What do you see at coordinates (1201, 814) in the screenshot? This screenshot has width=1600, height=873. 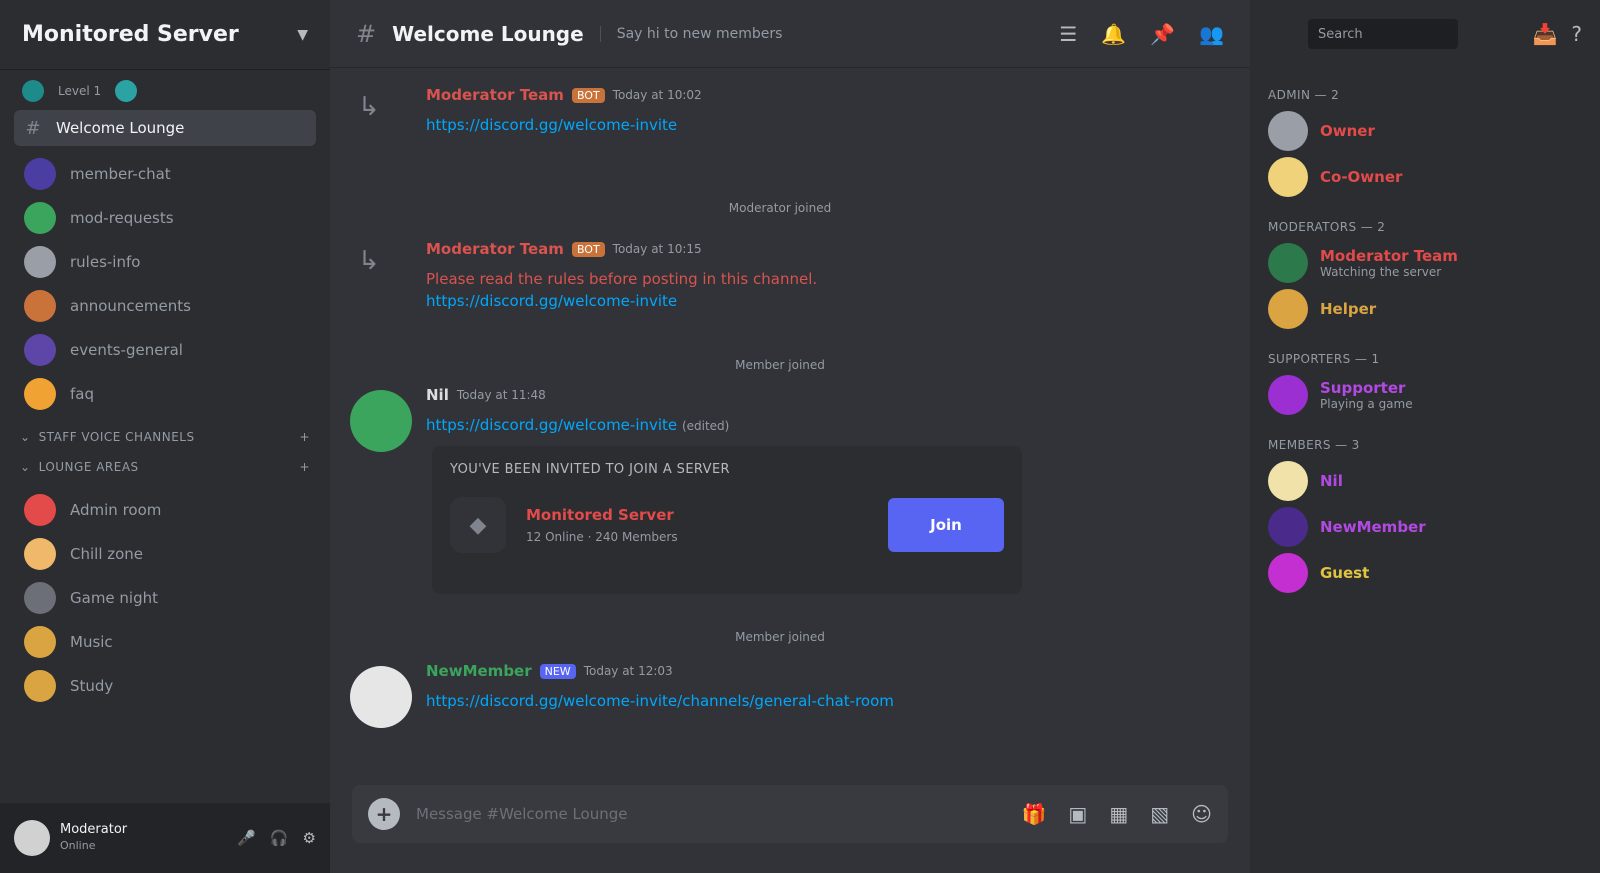 I see `emoji-icon: ☺` at bounding box center [1201, 814].